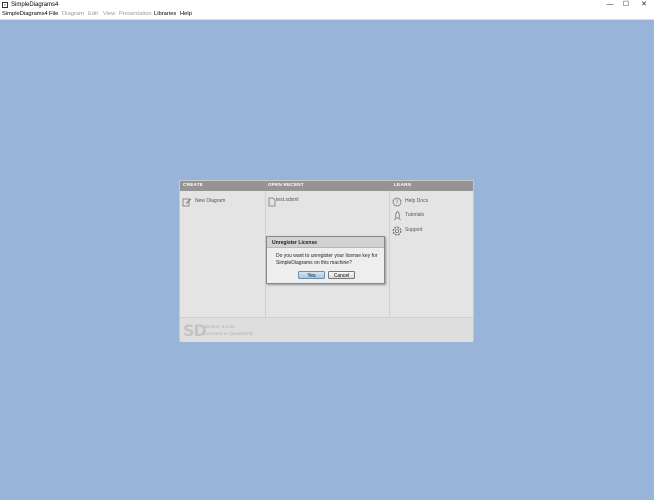 This screenshot has height=500, width=654. What do you see at coordinates (93, 14) in the screenshot?
I see `menu-edit: Edit` at bounding box center [93, 14].